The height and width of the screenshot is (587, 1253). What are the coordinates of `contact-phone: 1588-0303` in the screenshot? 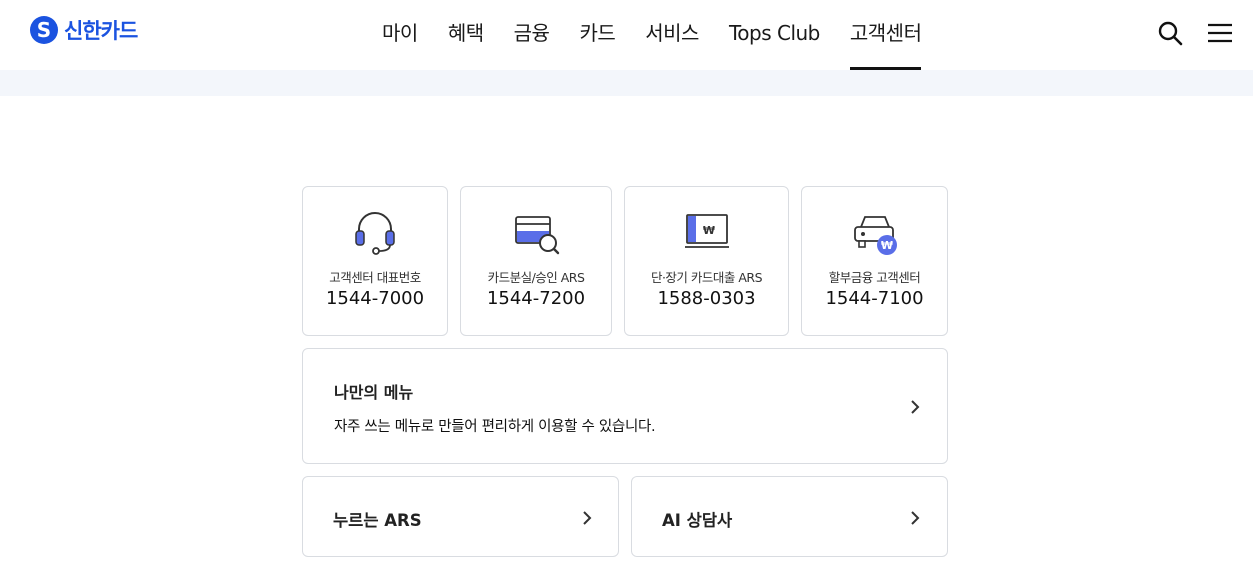 It's located at (706, 298).